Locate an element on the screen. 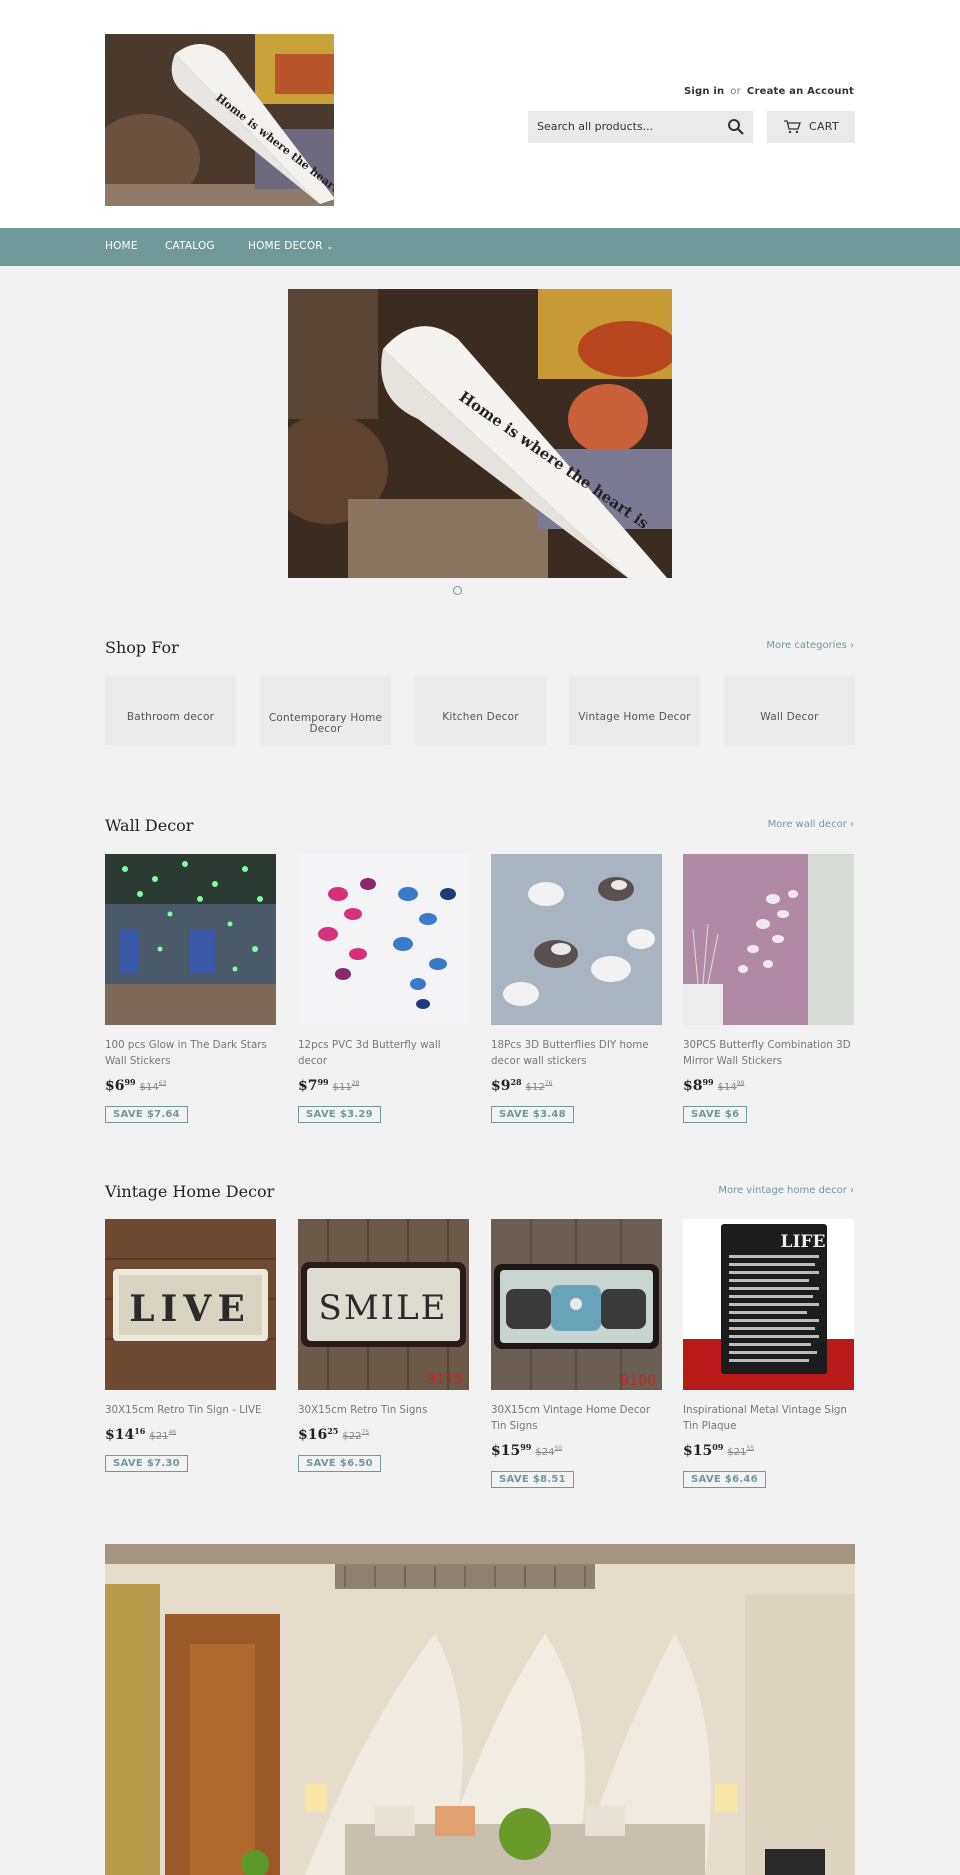 The height and width of the screenshot is (1875, 960). save-badge: SAVE $6.50 is located at coordinates (339, 1463).